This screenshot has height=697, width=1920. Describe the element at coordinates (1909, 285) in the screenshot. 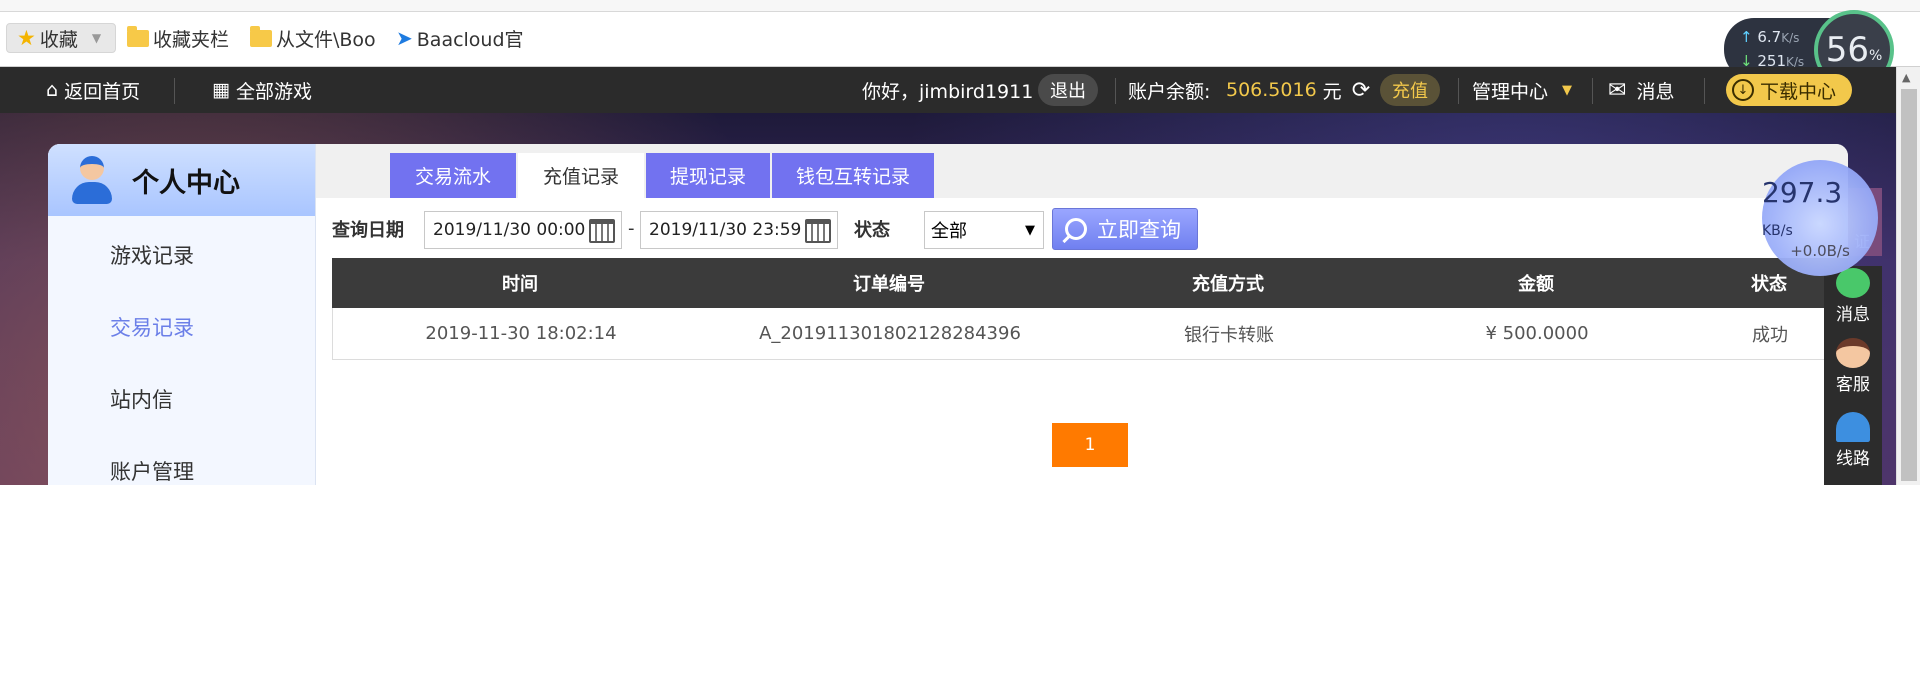

I see `scrollbar-thumb` at that location.